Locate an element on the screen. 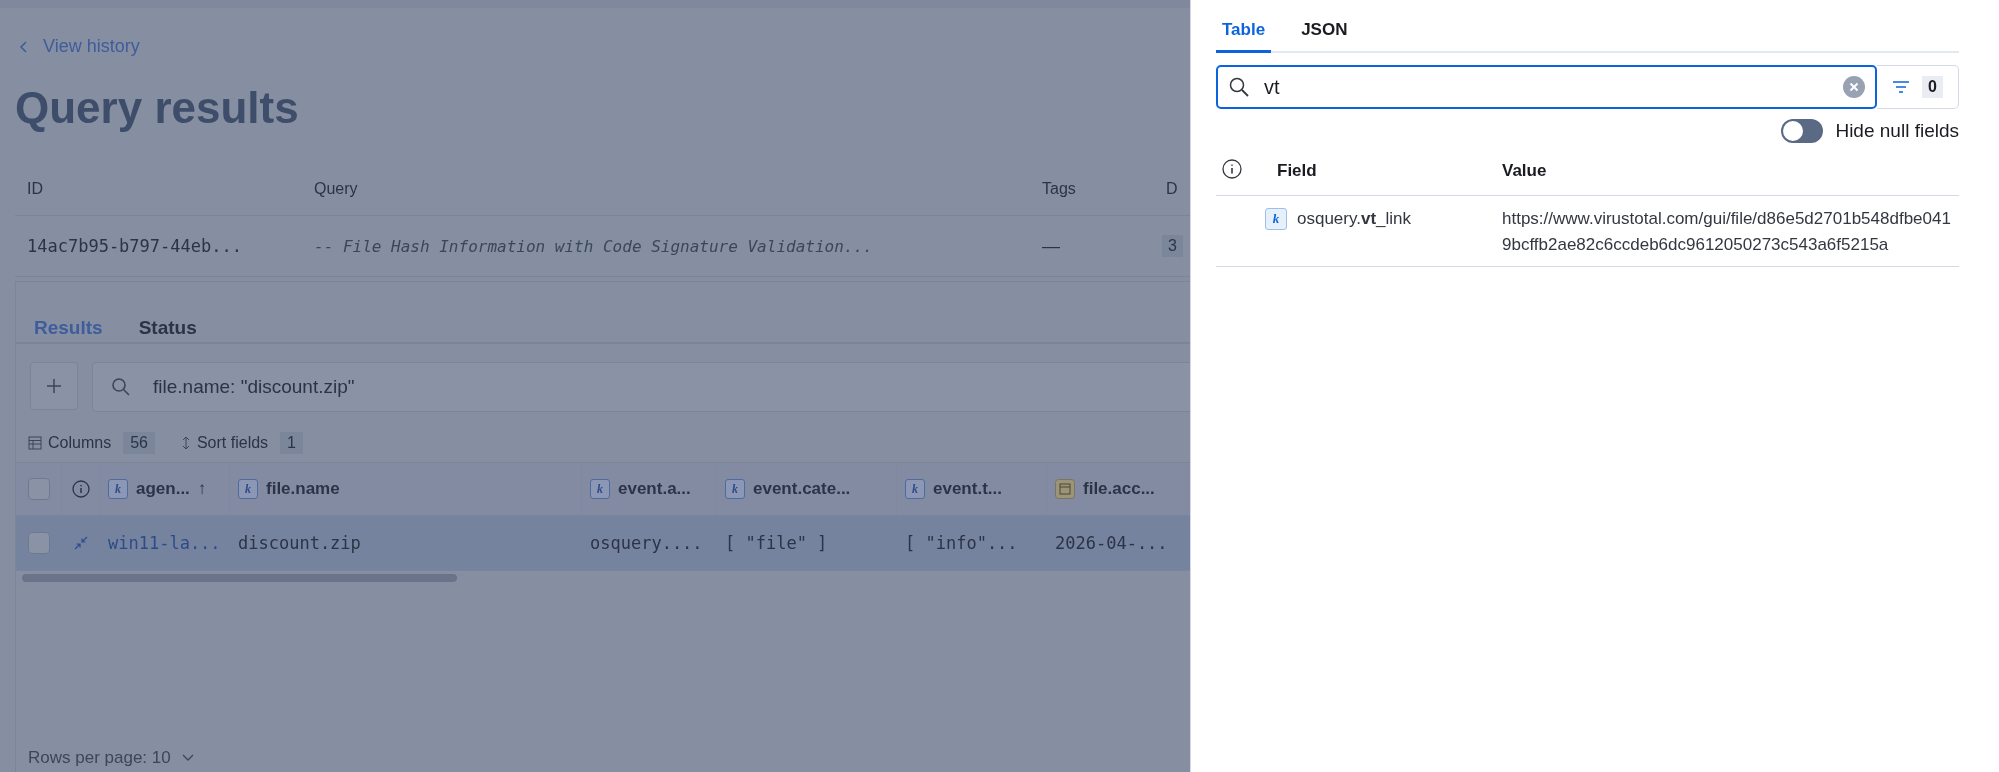 The height and width of the screenshot is (772, 1999). toggle-label: Hide null fields is located at coordinates (1897, 131).